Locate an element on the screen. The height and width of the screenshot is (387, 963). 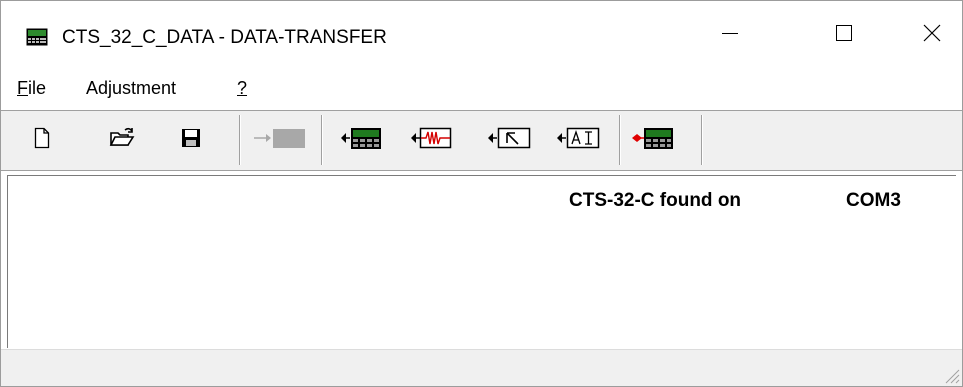
device-connect-button is located at coordinates (653, 138).